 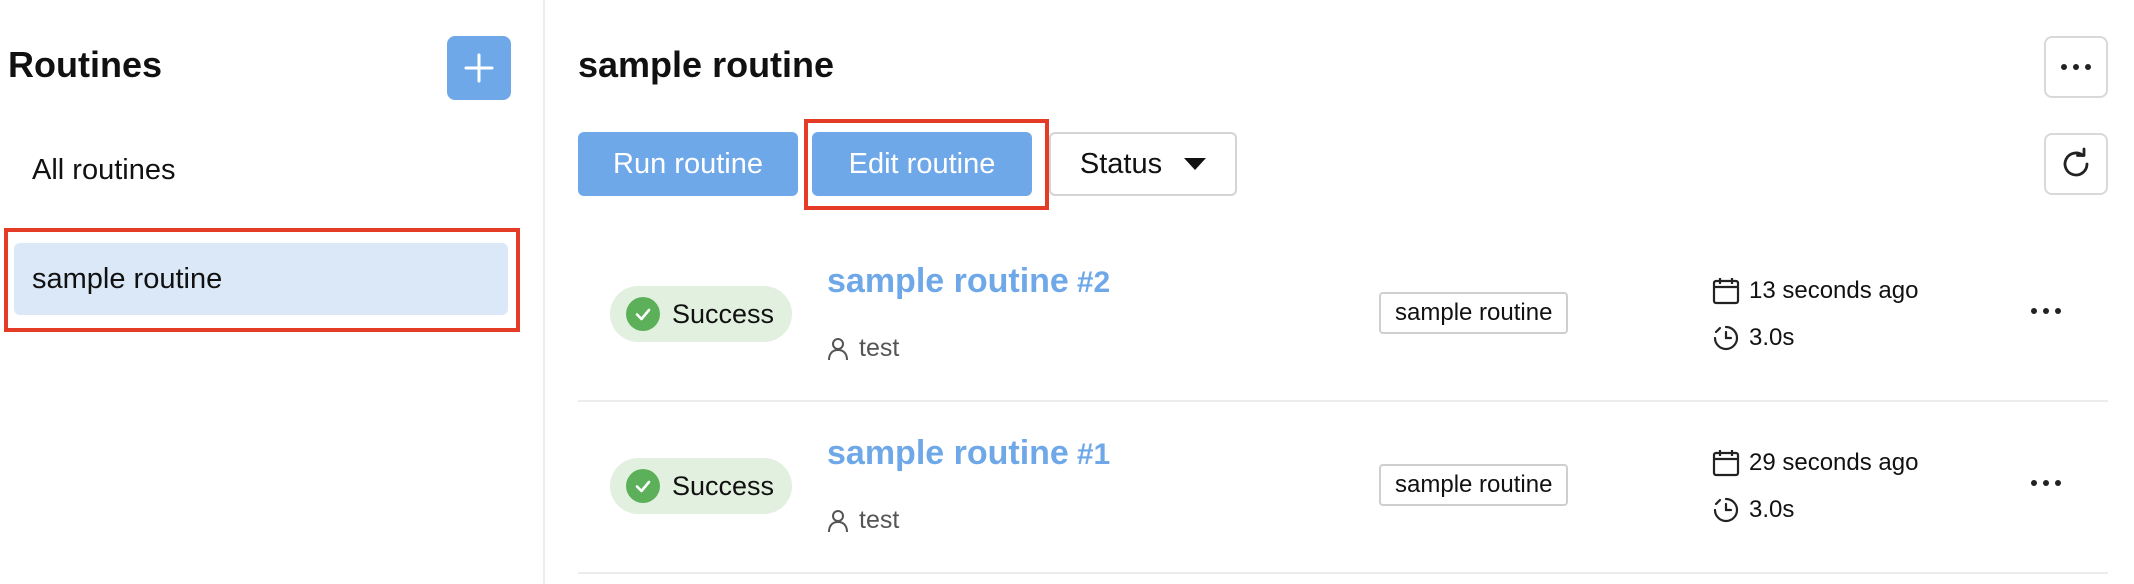 What do you see at coordinates (127, 278) in the screenshot?
I see `sidebar-item-label: sample routine` at bounding box center [127, 278].